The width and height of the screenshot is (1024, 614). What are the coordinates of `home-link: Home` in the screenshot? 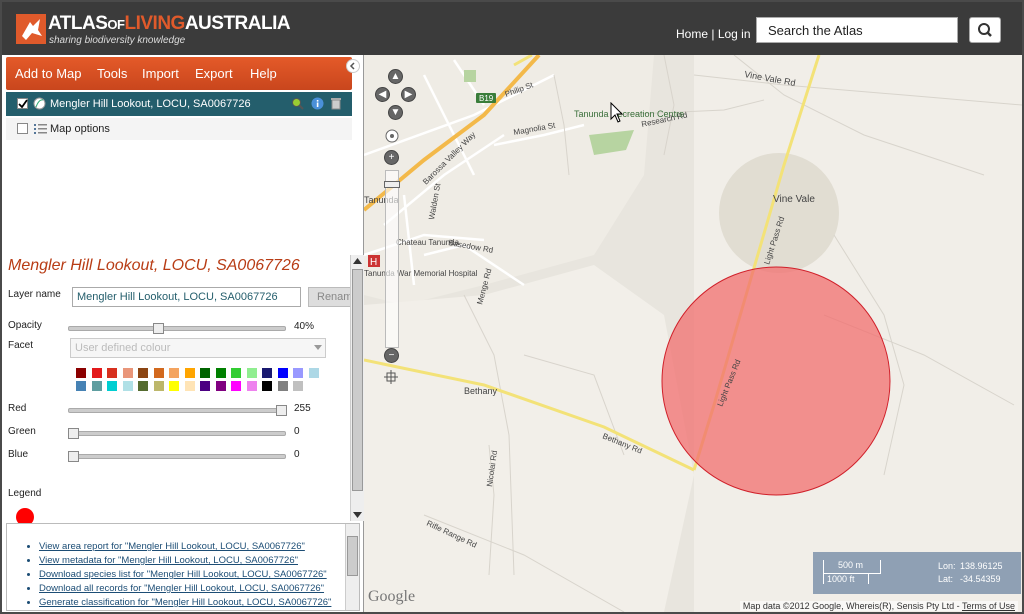 It's located at (692, 34).